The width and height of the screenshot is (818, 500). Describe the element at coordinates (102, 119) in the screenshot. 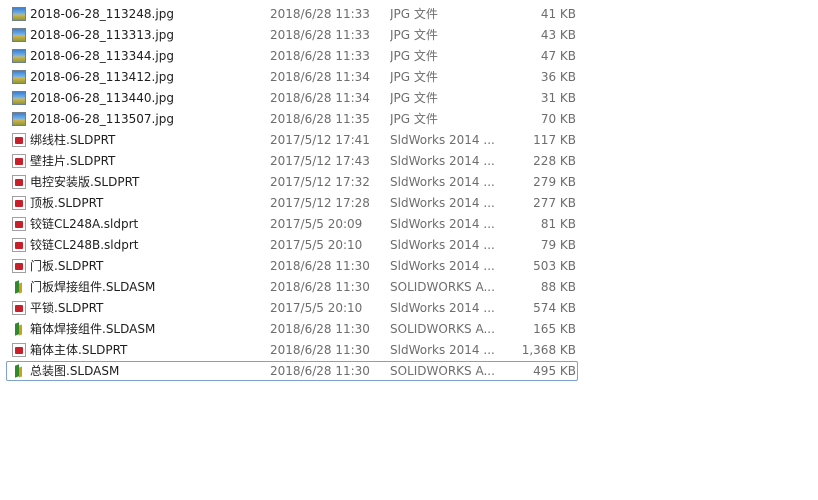

I see `file-name: 2018-06-28_113507.jpg` at that location.